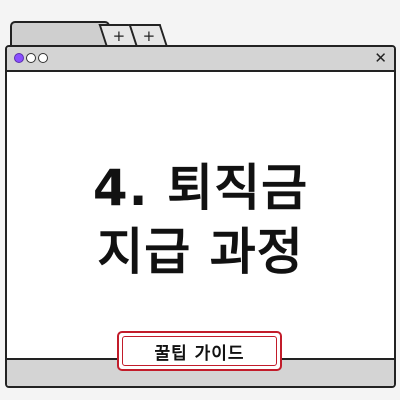  Describe the element at coordinates (200, 188) in the screenshot. I see `headline-line-1: 4. 퇴직금` at that location.